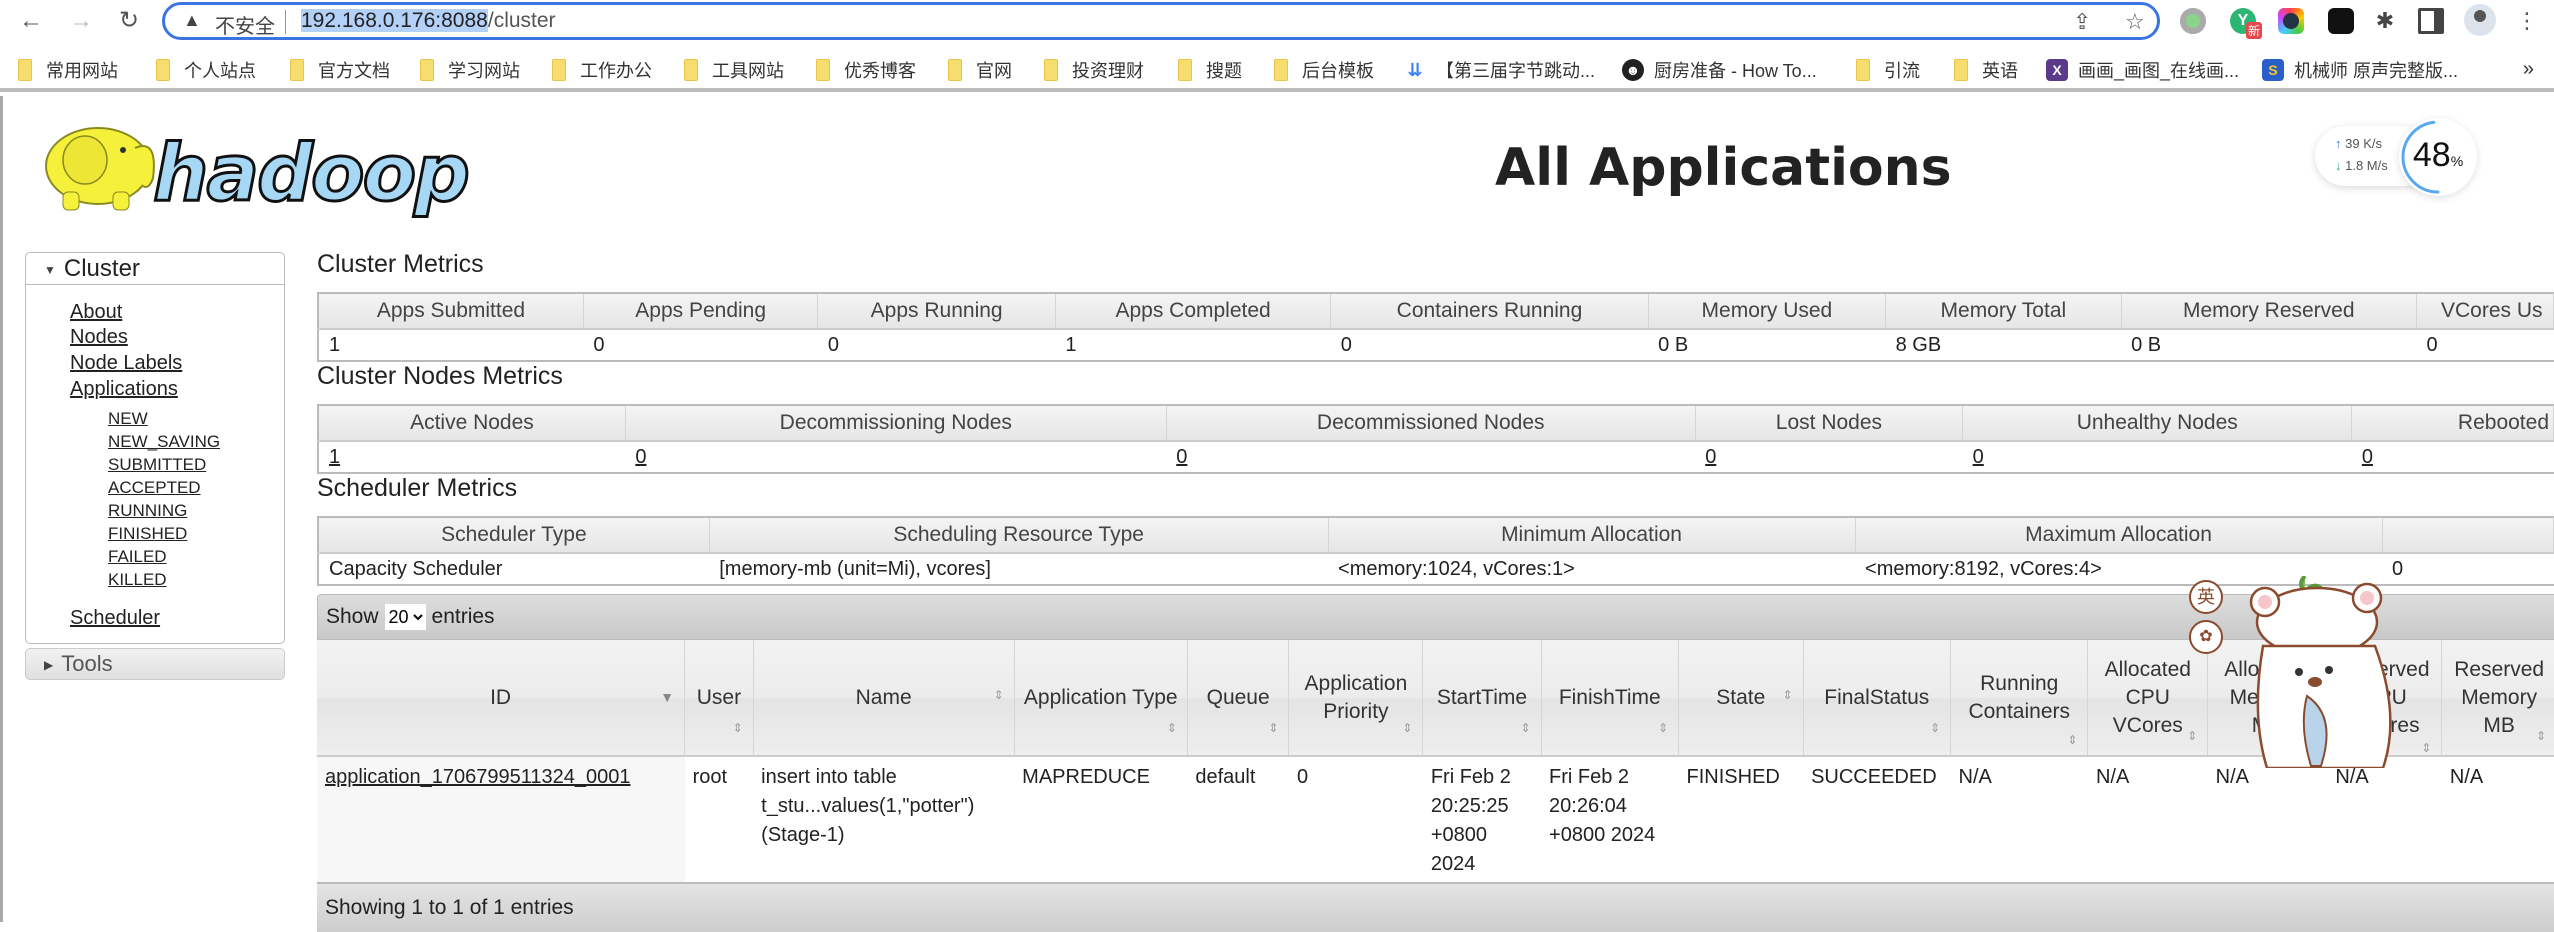 The height and width of the screenshot is (932, 2554). I want to click on sidebar-link-node-labels: Node Labels, so click(126, 363).